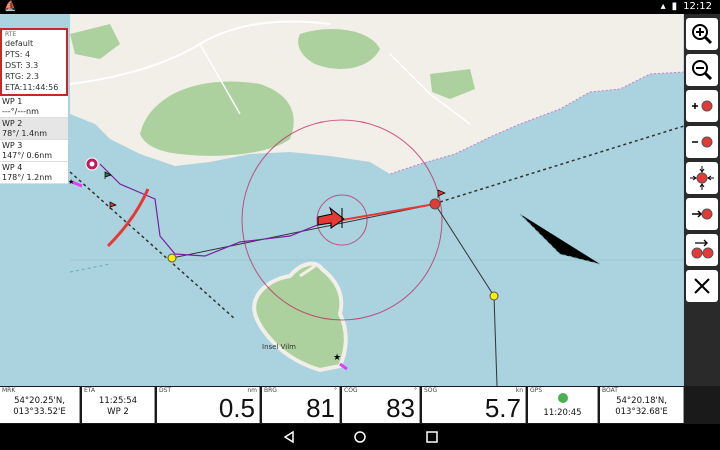 Image resolution: width=720 pixels, height=450 pixels. I want to click on waypoint-name: WP 3, so click(12, 145).